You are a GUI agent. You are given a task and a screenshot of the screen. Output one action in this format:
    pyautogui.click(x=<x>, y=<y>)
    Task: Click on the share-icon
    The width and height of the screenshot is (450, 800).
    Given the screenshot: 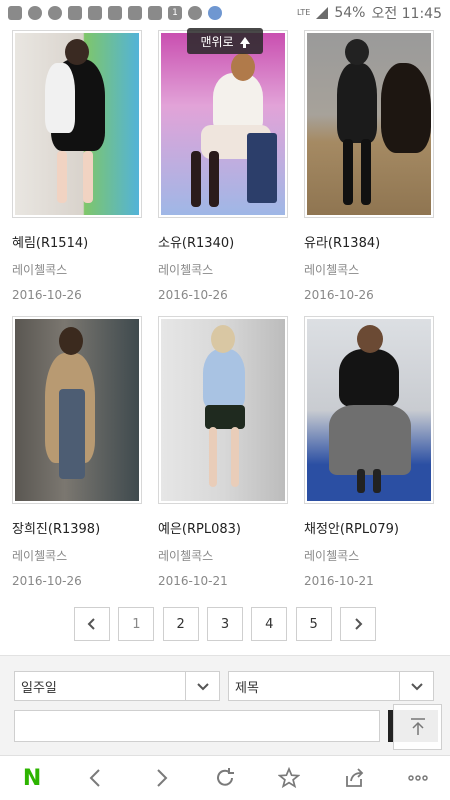 What is the action you would take?
    pyautogui.click(x=354, y=777)
    